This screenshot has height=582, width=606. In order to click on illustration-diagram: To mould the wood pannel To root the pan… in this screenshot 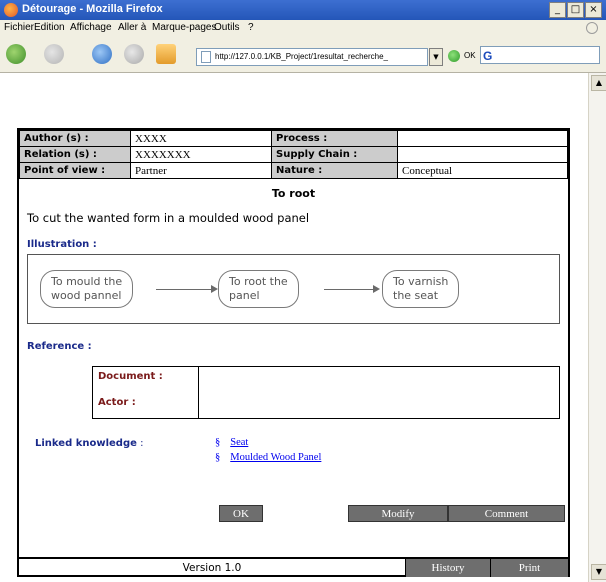, I will do `click(293, 289)`.